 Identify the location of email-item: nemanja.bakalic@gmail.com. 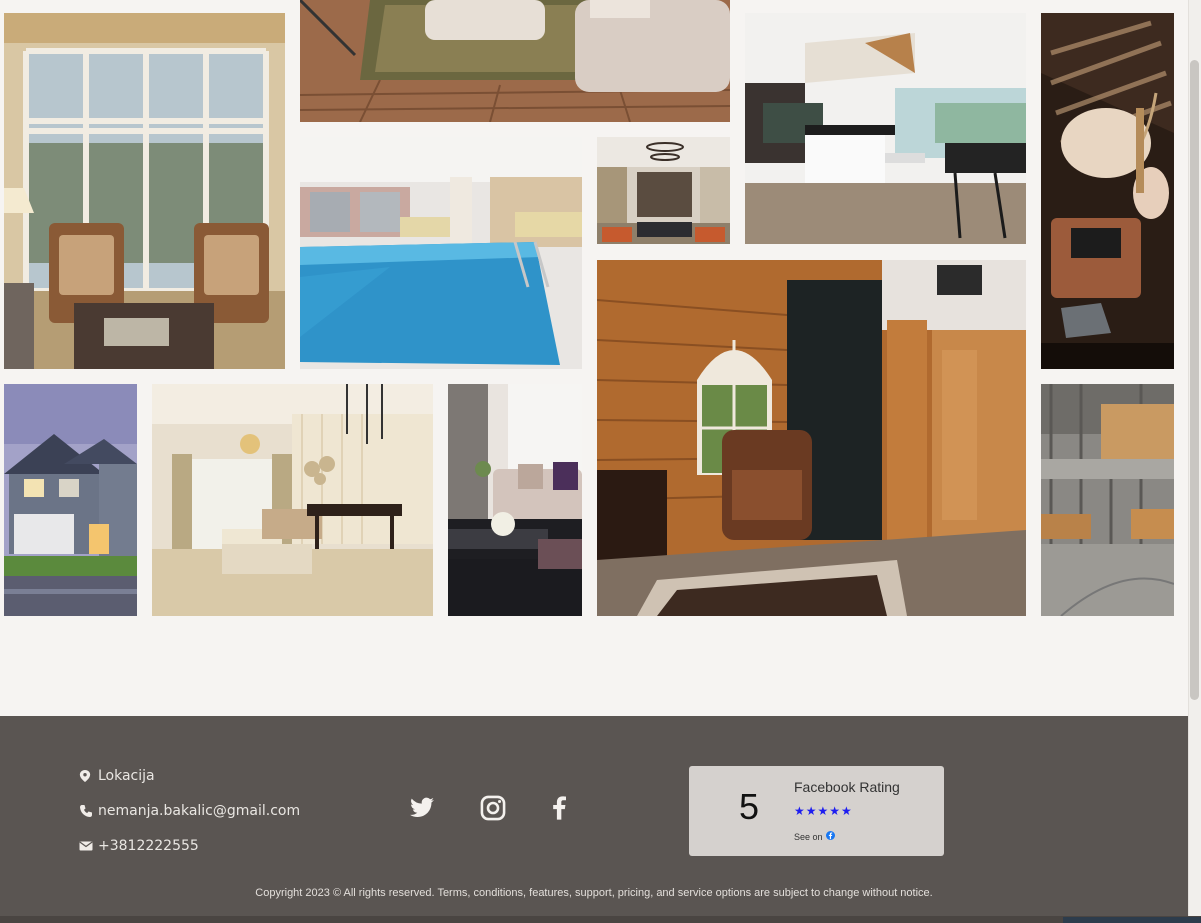
(189, 811).